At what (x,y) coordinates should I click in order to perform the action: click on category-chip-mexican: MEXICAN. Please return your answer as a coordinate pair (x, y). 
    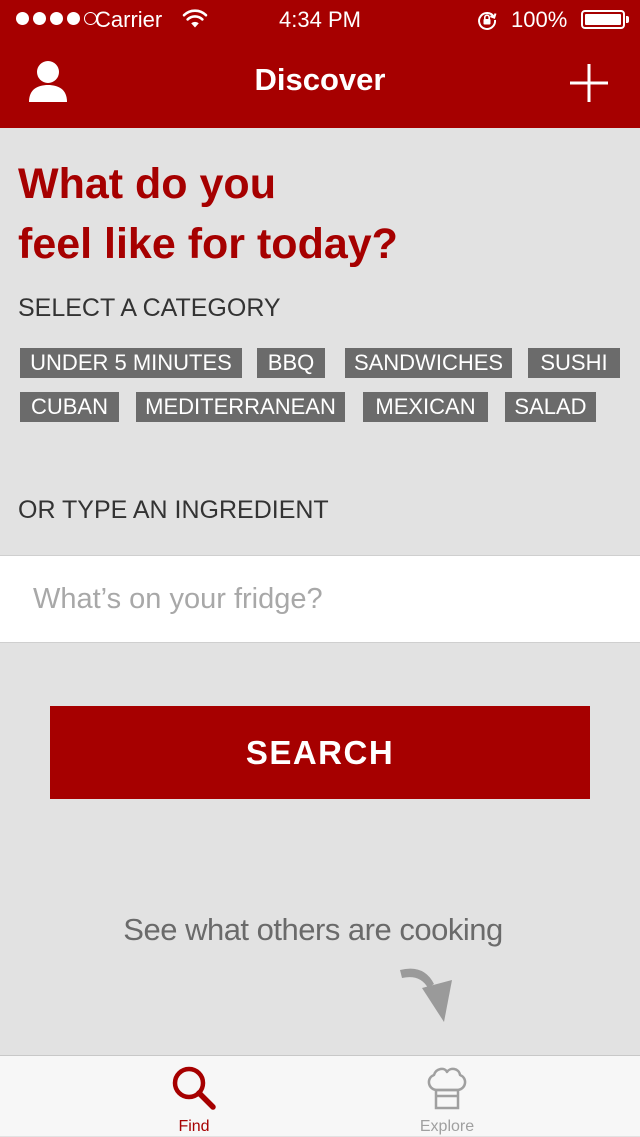
    Looking at the image, I should click on (425, 407).